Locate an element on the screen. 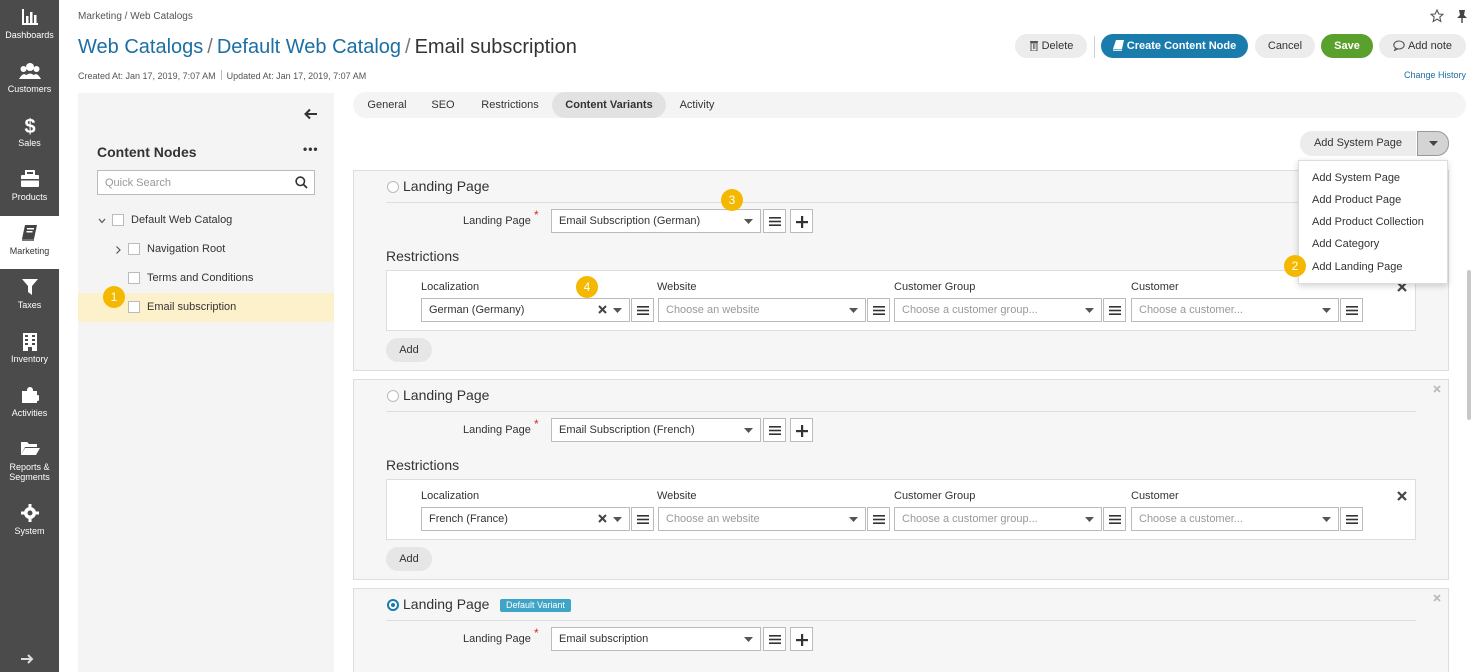 Image resolution: width=1472 pixels, height=672 pixels. delete-label: Delete is located at coordinates (1057, 46).